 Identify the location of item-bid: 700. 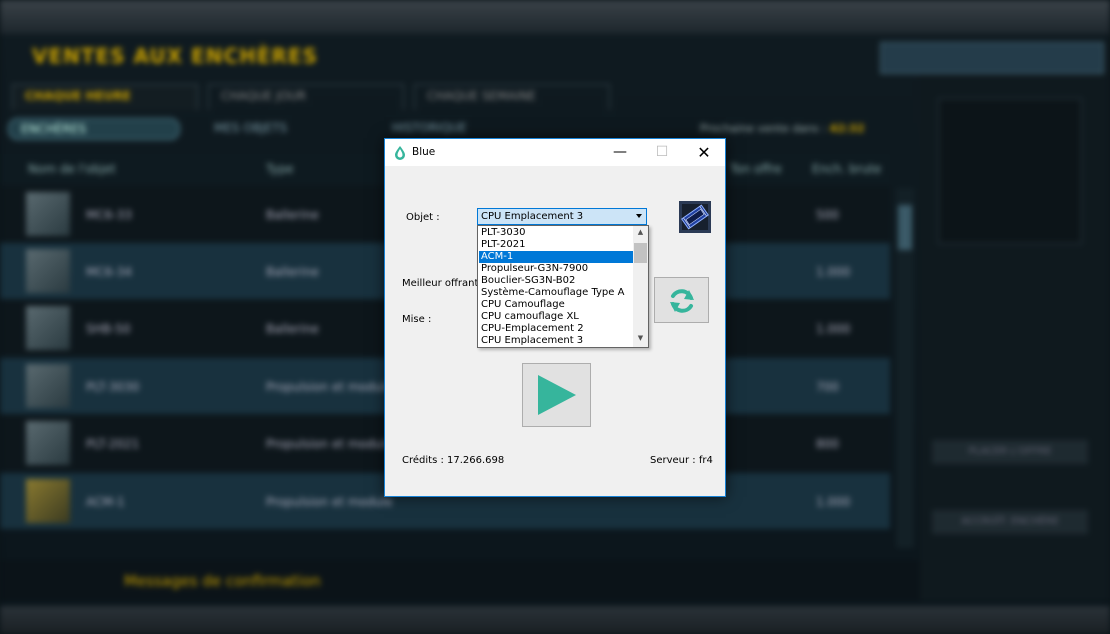
(827, 387).